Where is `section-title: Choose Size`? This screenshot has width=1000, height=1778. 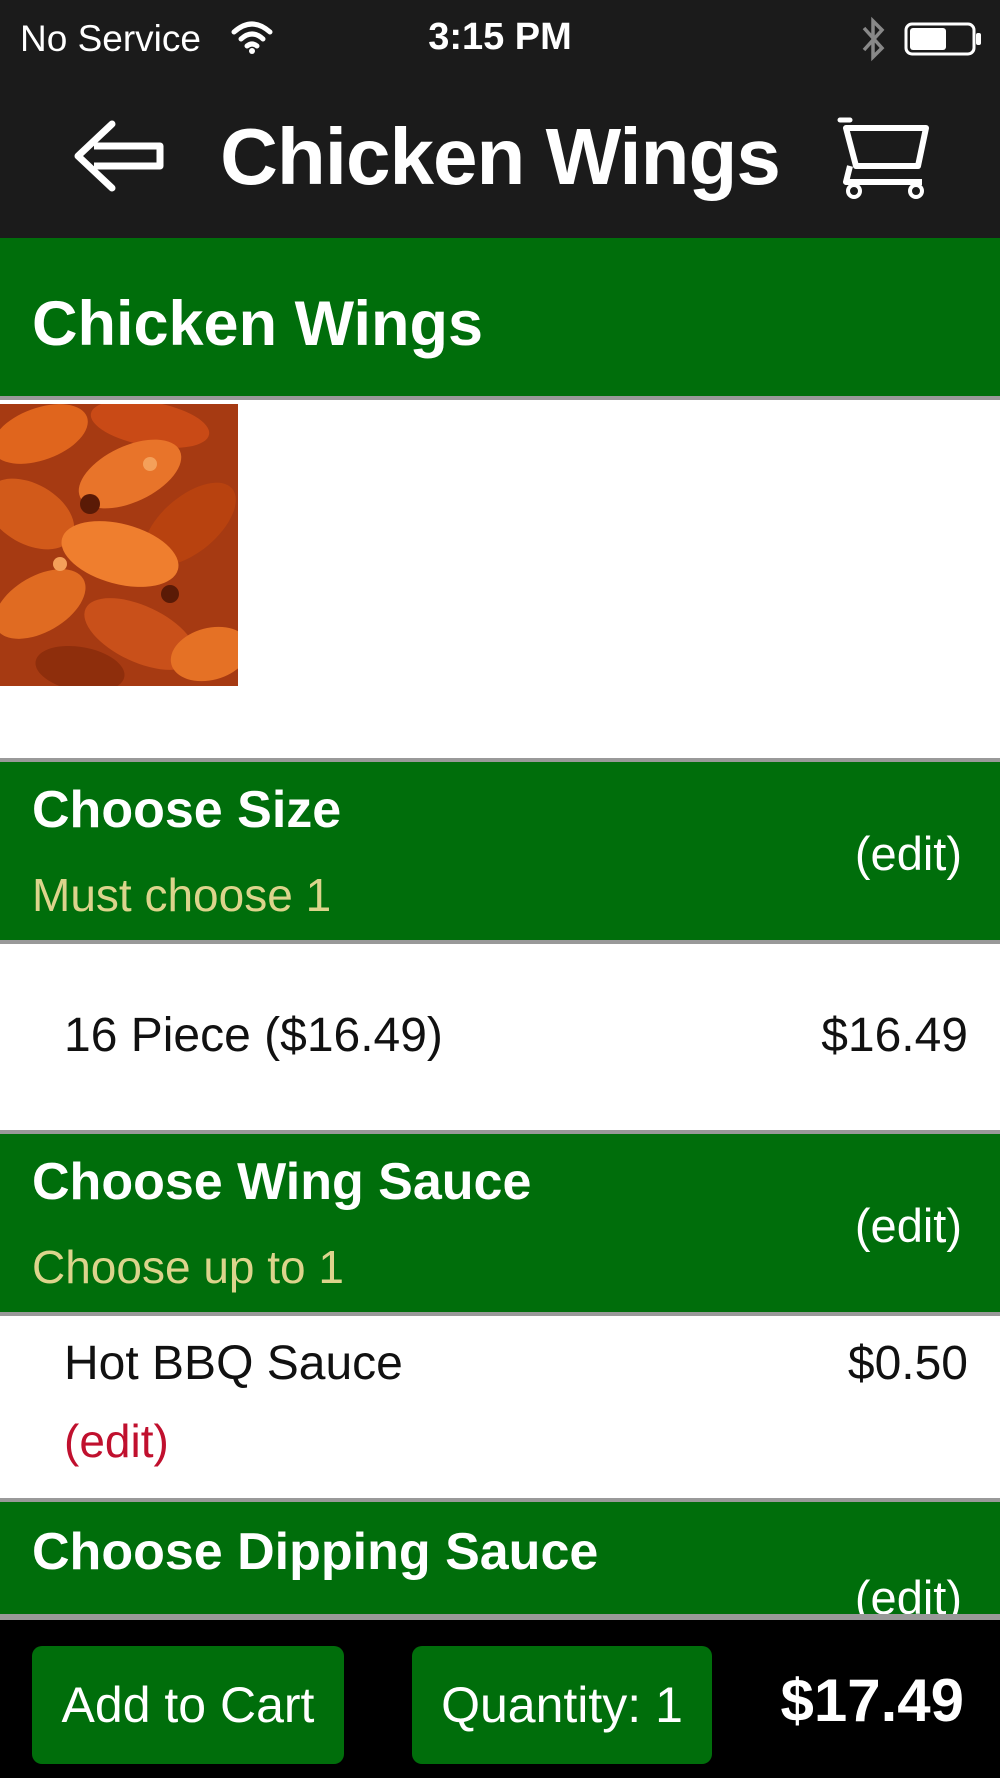 section-title: Choose Size is located at coordinates (187, 810).